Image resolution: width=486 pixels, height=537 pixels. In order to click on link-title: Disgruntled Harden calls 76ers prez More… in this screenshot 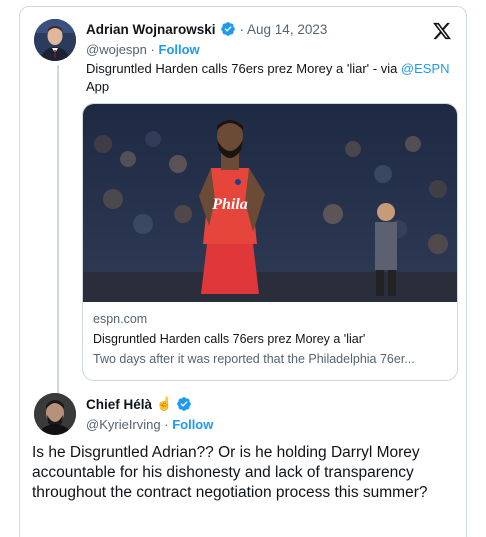, I will do `click(229, 339)`.